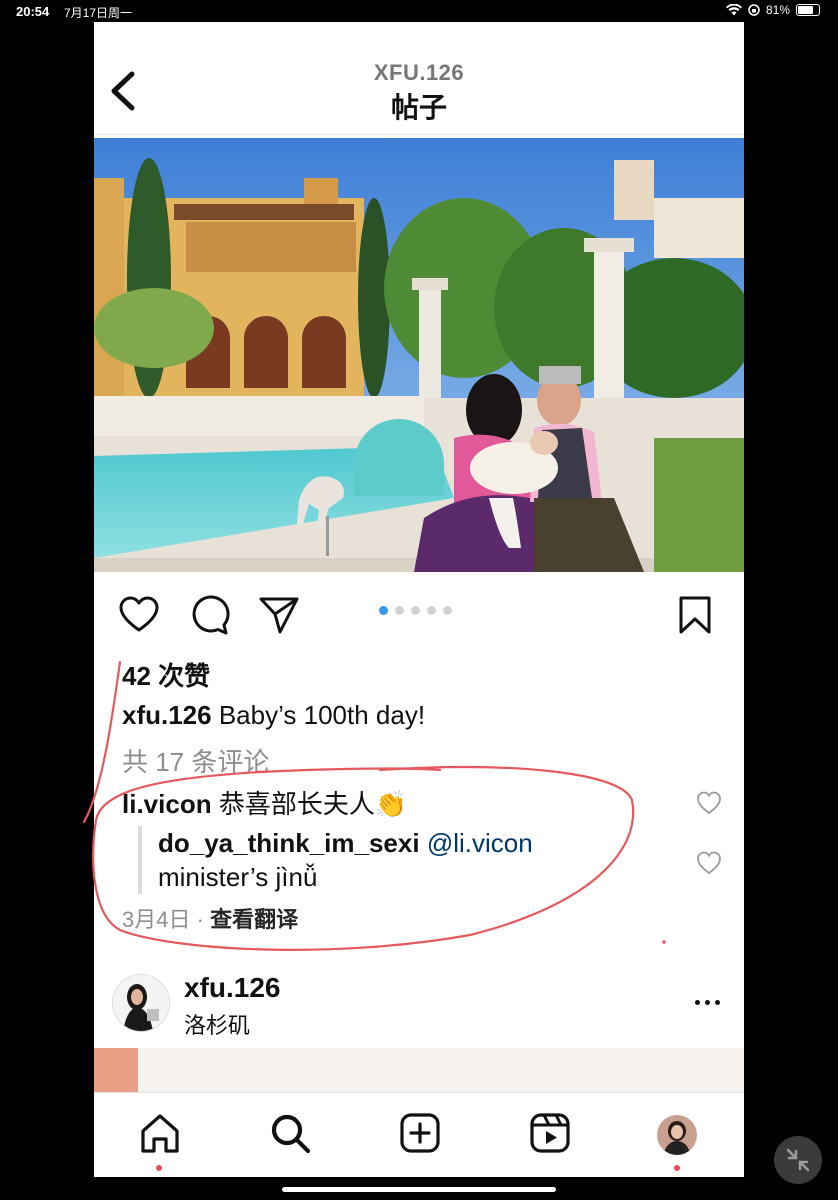 The height and width of the screenshot is (1200, 838). Describe the element at coordinates (419, 1189) in the screenshot. I see `home-indicator` at that location.